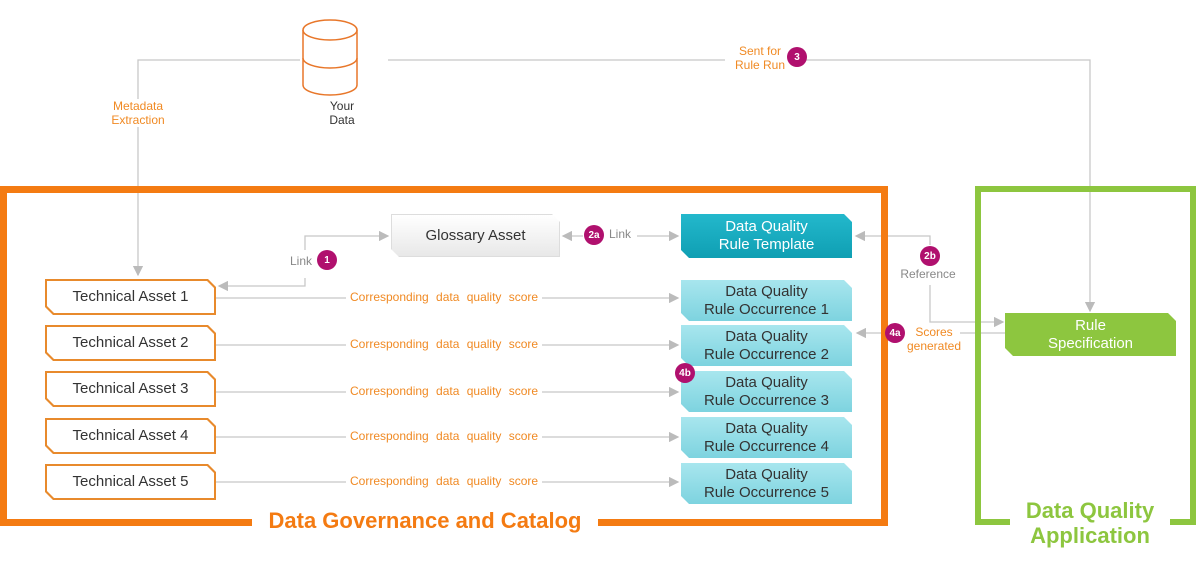  Describe the element at coordinates (138, 120) in the screenshot. I see `metadata-extraction-line2: Extraction` at that location.